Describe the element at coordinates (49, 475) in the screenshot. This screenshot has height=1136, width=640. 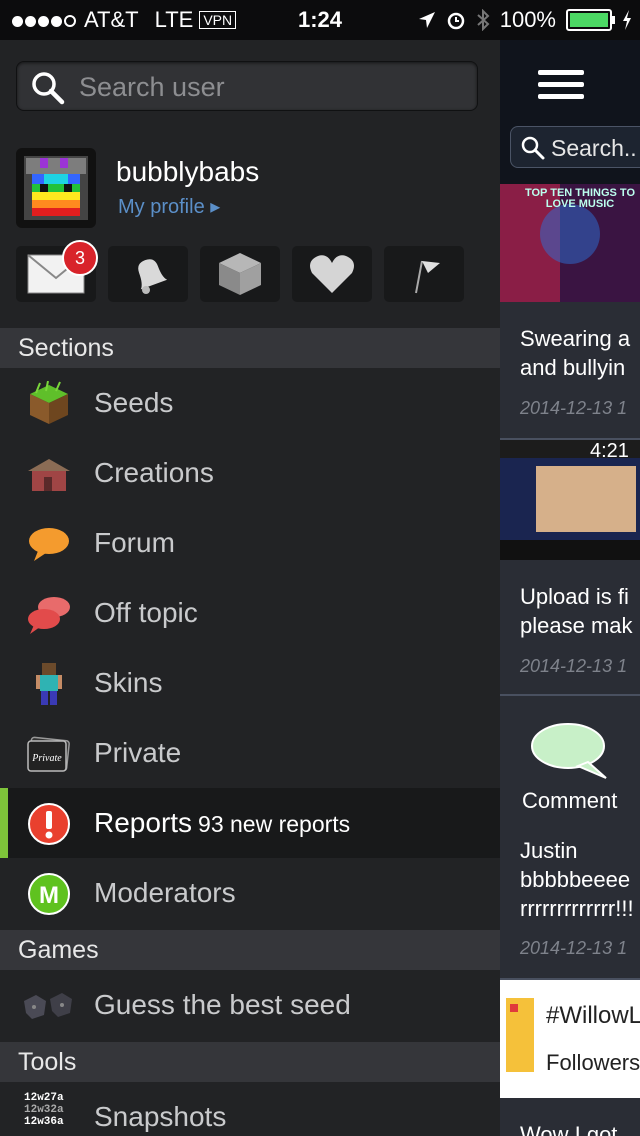
I see `house-icon` at that location.